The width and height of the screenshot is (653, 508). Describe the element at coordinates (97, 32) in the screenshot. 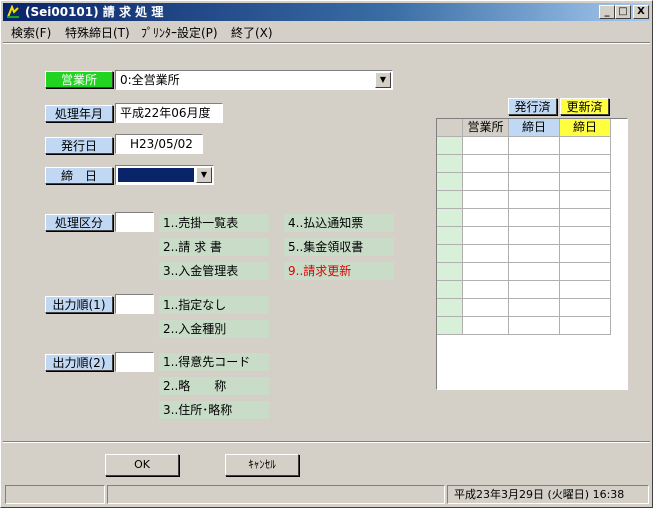

I see `menu-special-close: 特殊締日(T)` at that location.